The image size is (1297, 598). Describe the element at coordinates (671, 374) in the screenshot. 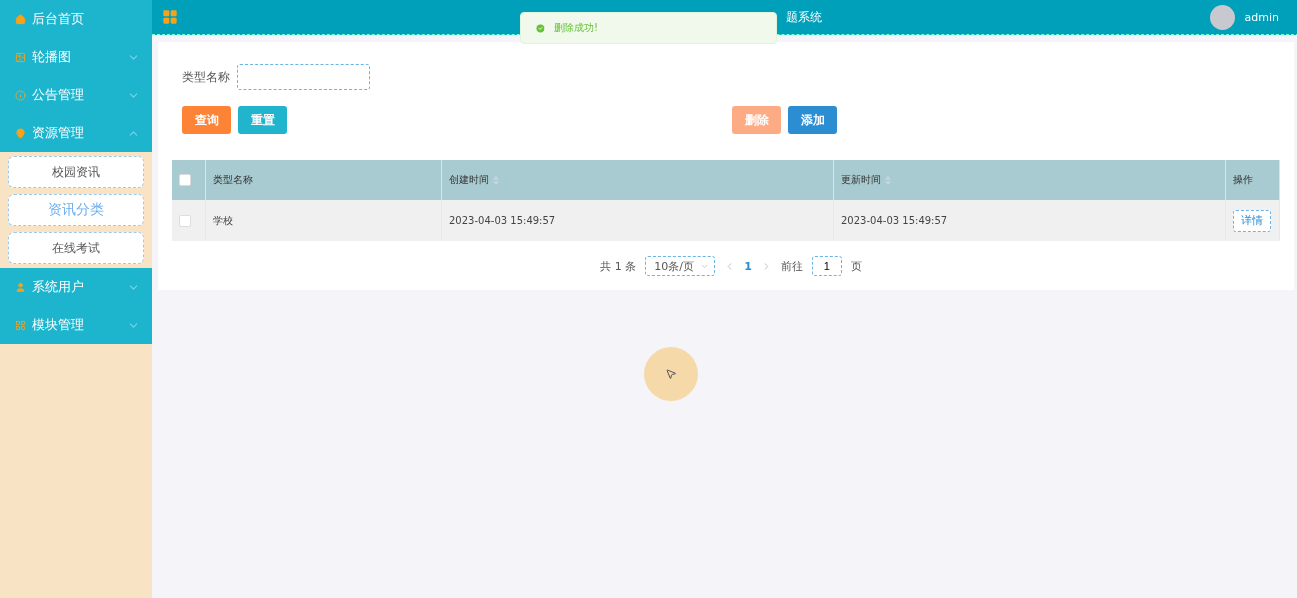

I see `cursor-icon` at that location.